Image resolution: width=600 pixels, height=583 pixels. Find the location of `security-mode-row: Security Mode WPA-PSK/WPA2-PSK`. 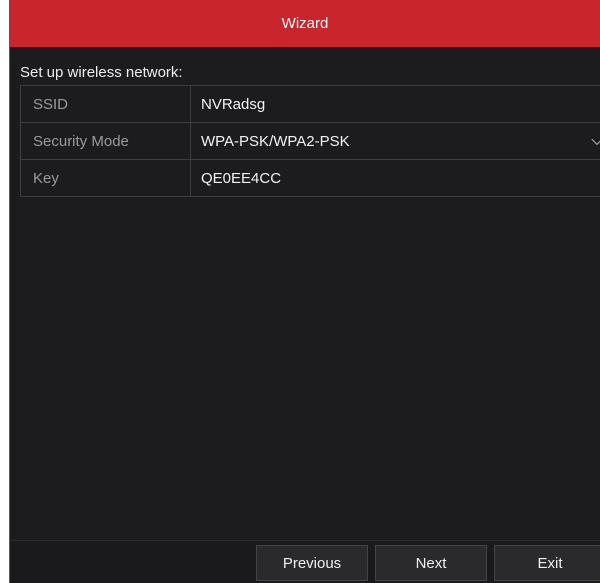

security-mode-row: Security Mode WPA-PSK/WPA2-PSK is located at coordinates (310, 141).